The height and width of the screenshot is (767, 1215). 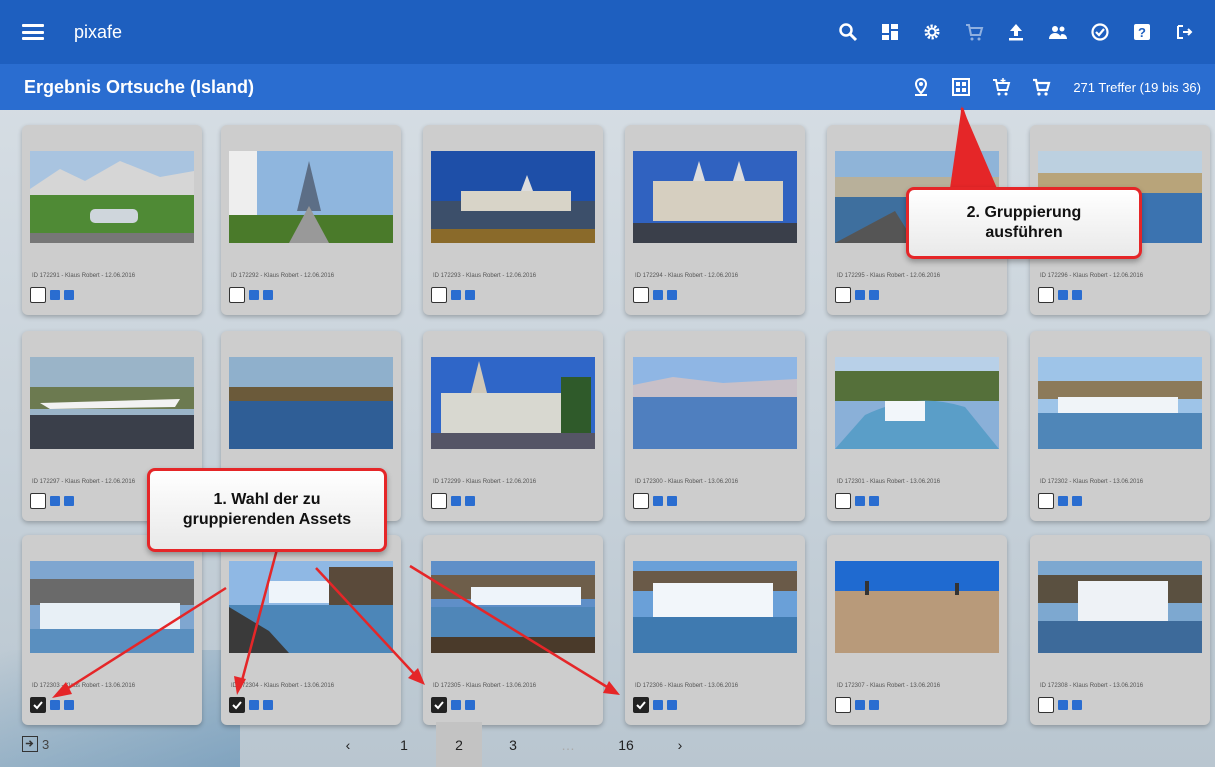 I want to click on asset-card: ID 172306 - Klaus Robert - 13.06.2016, so click(x=715, y=630).